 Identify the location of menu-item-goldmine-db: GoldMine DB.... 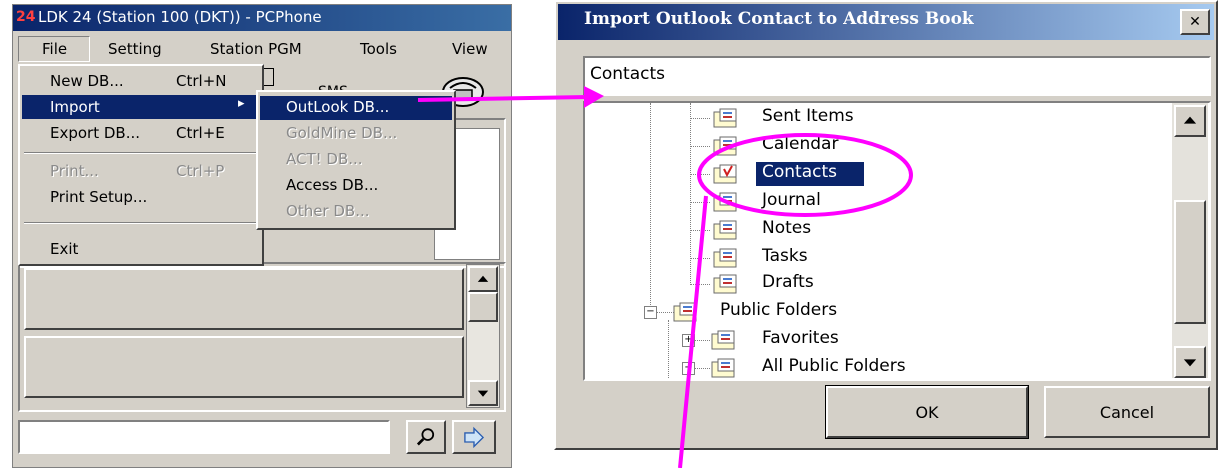
(341, 133).